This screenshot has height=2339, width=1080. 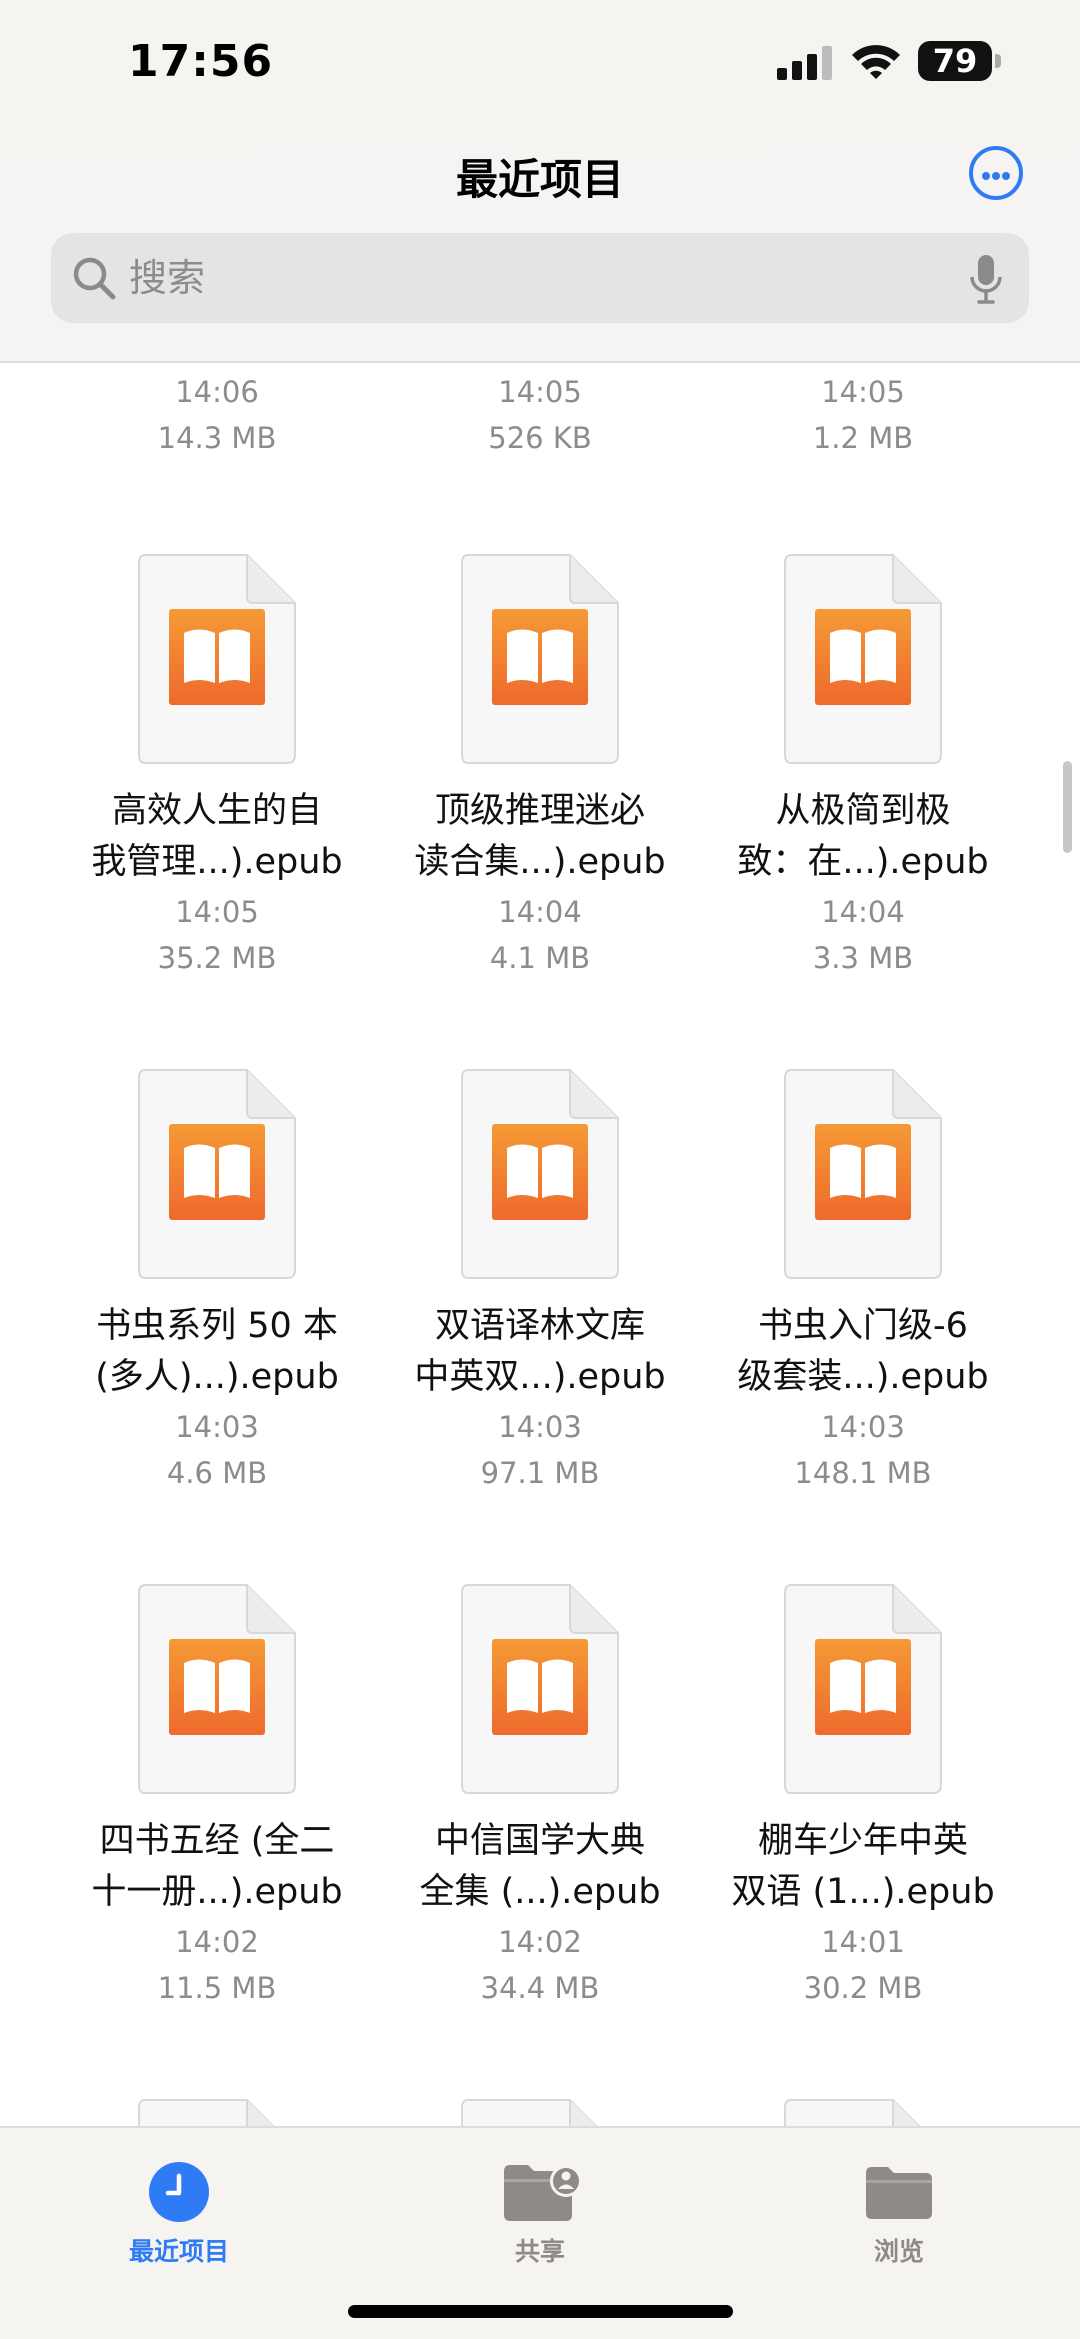 I want to click on file-item: 高效人生的自 我管理...).epub 14:05 35.2 MB, so click(x=217, y=764).